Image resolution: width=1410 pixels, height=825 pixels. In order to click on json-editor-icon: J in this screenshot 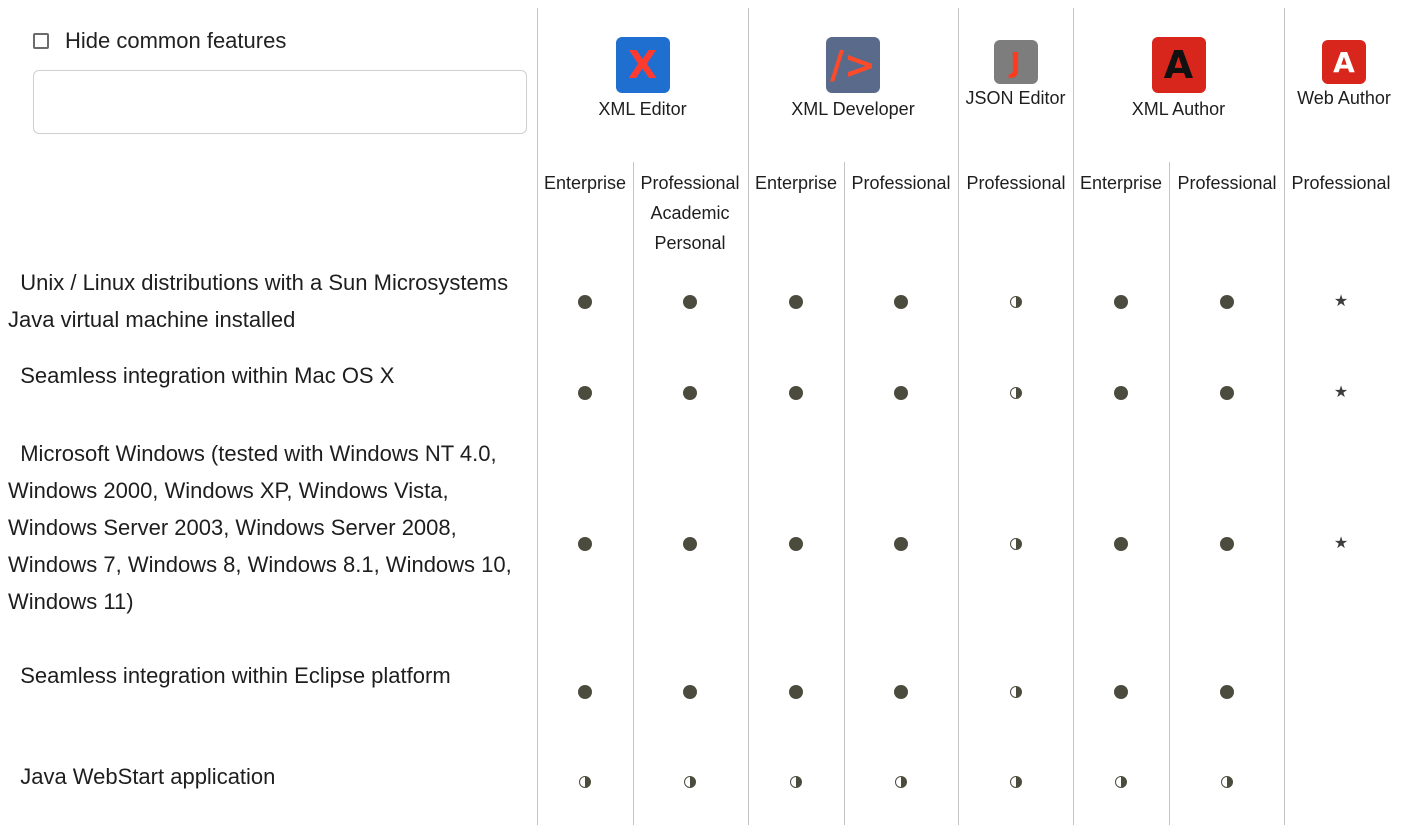, I will do `click(1015, 62)`.